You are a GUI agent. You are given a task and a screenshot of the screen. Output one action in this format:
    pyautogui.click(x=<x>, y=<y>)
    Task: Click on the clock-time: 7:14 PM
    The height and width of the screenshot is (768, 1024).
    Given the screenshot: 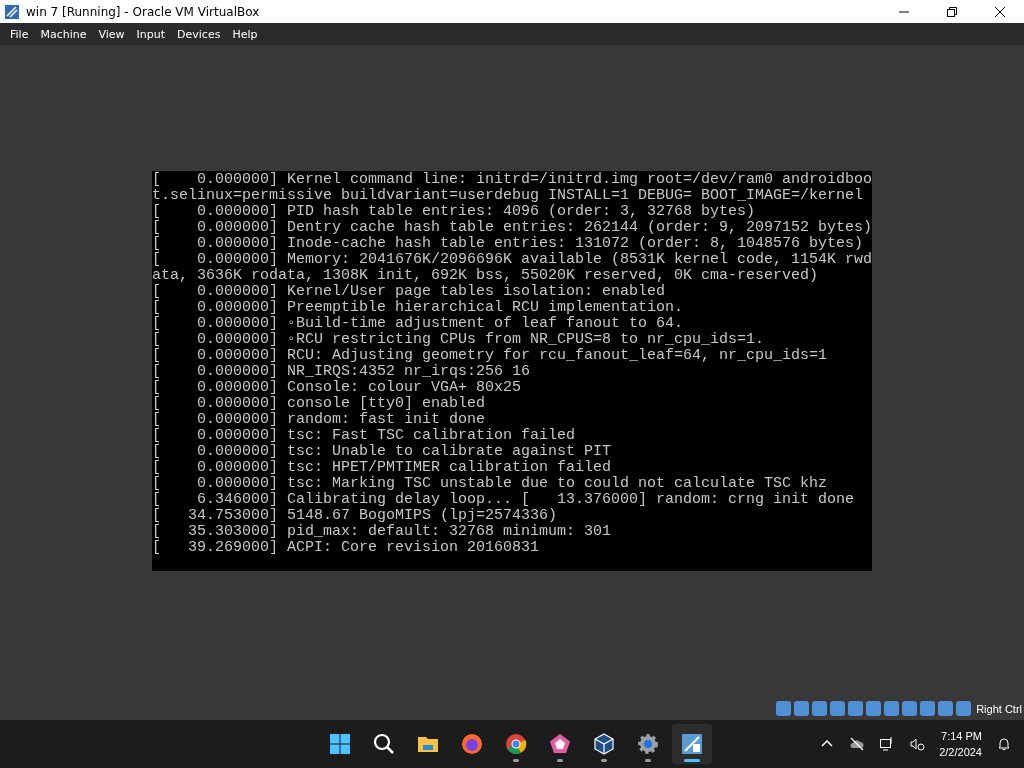 What is the action you would take?
    pyautogui.click(x=961, y=736)
    